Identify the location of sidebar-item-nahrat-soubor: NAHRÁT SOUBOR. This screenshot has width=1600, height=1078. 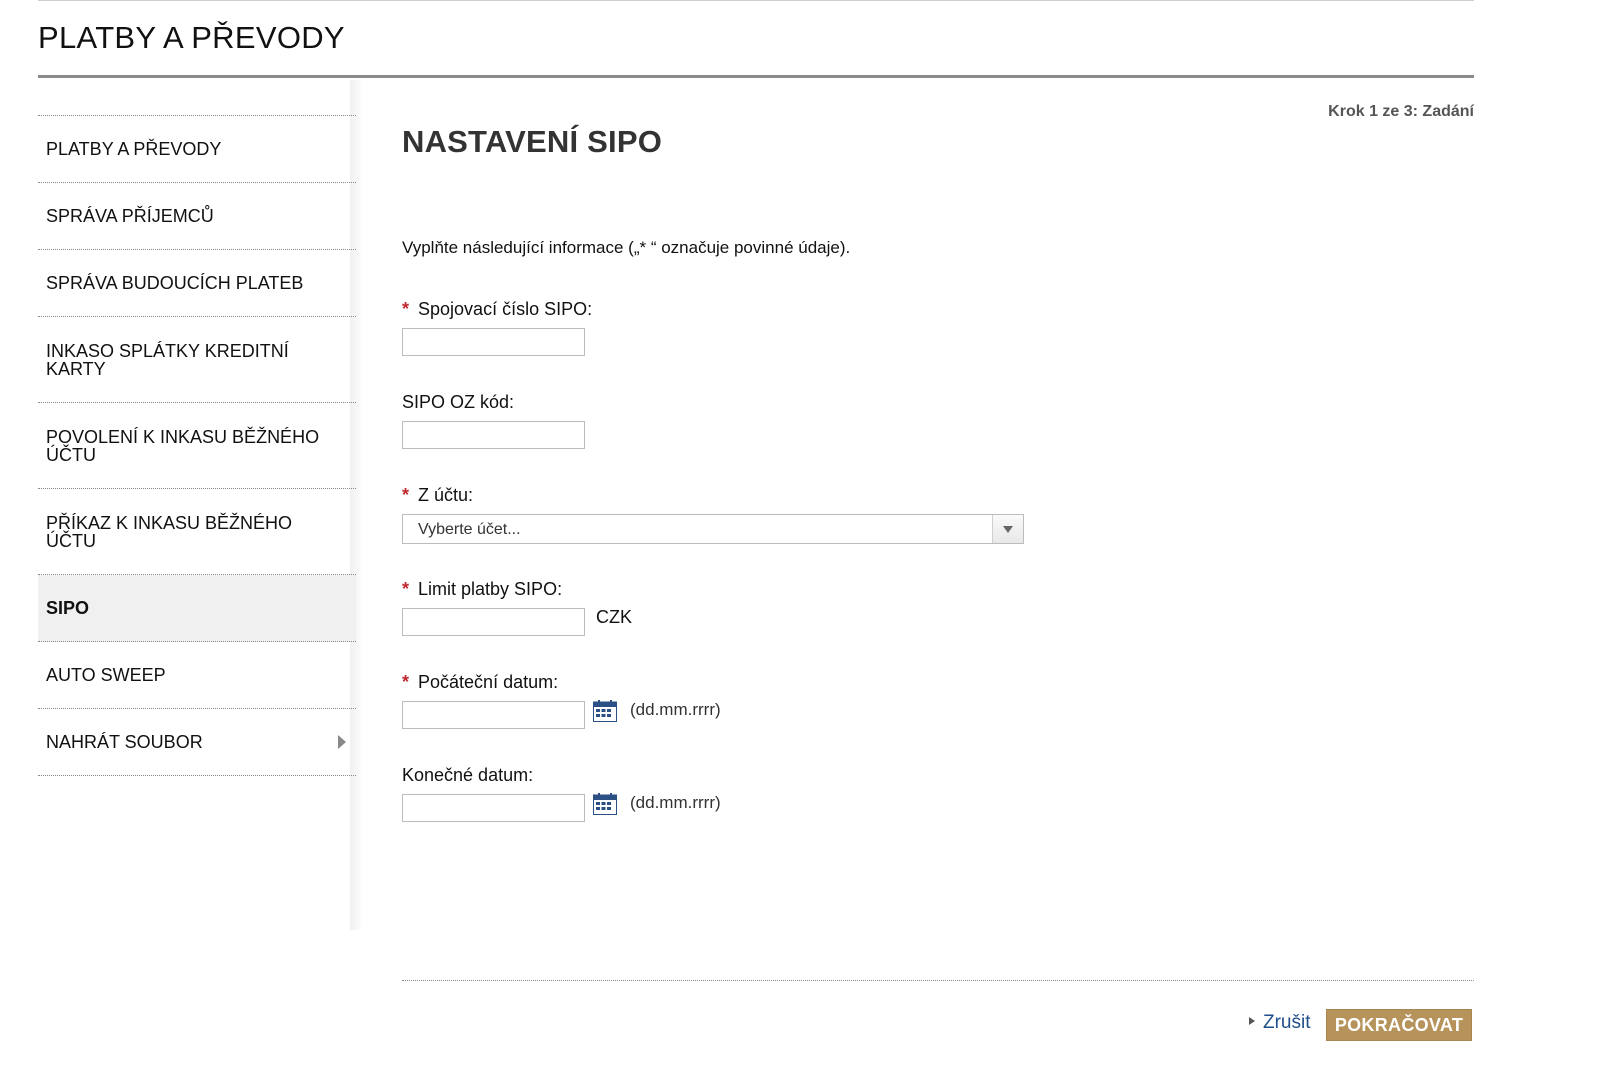
(197, 742).